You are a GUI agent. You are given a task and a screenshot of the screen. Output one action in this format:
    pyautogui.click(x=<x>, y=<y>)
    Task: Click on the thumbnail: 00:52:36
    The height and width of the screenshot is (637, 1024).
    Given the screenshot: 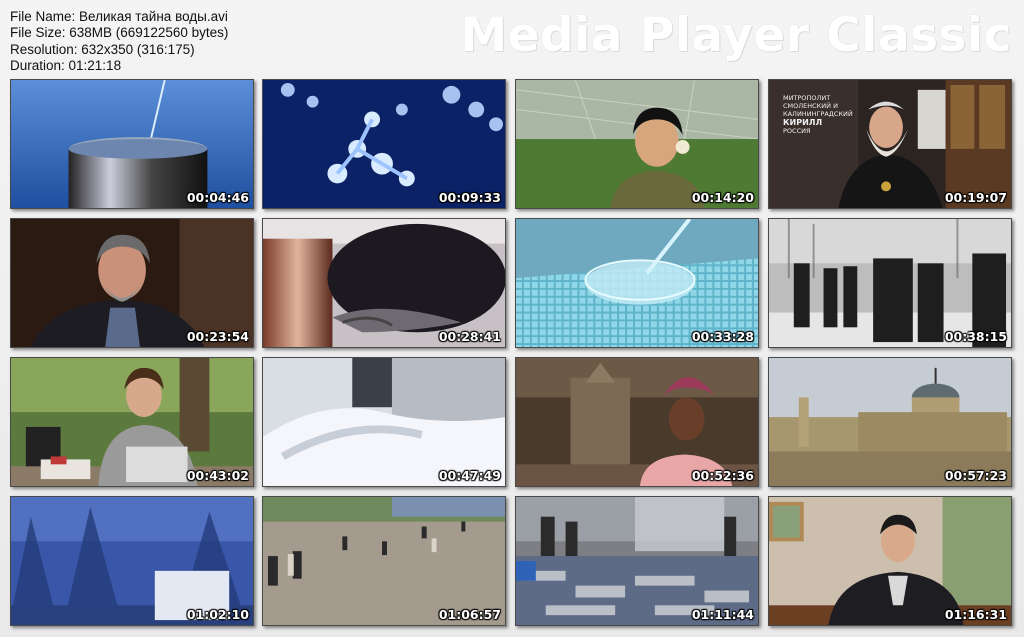 What is the action you would take?
    pyautogui.click(x=637, y=422)
    